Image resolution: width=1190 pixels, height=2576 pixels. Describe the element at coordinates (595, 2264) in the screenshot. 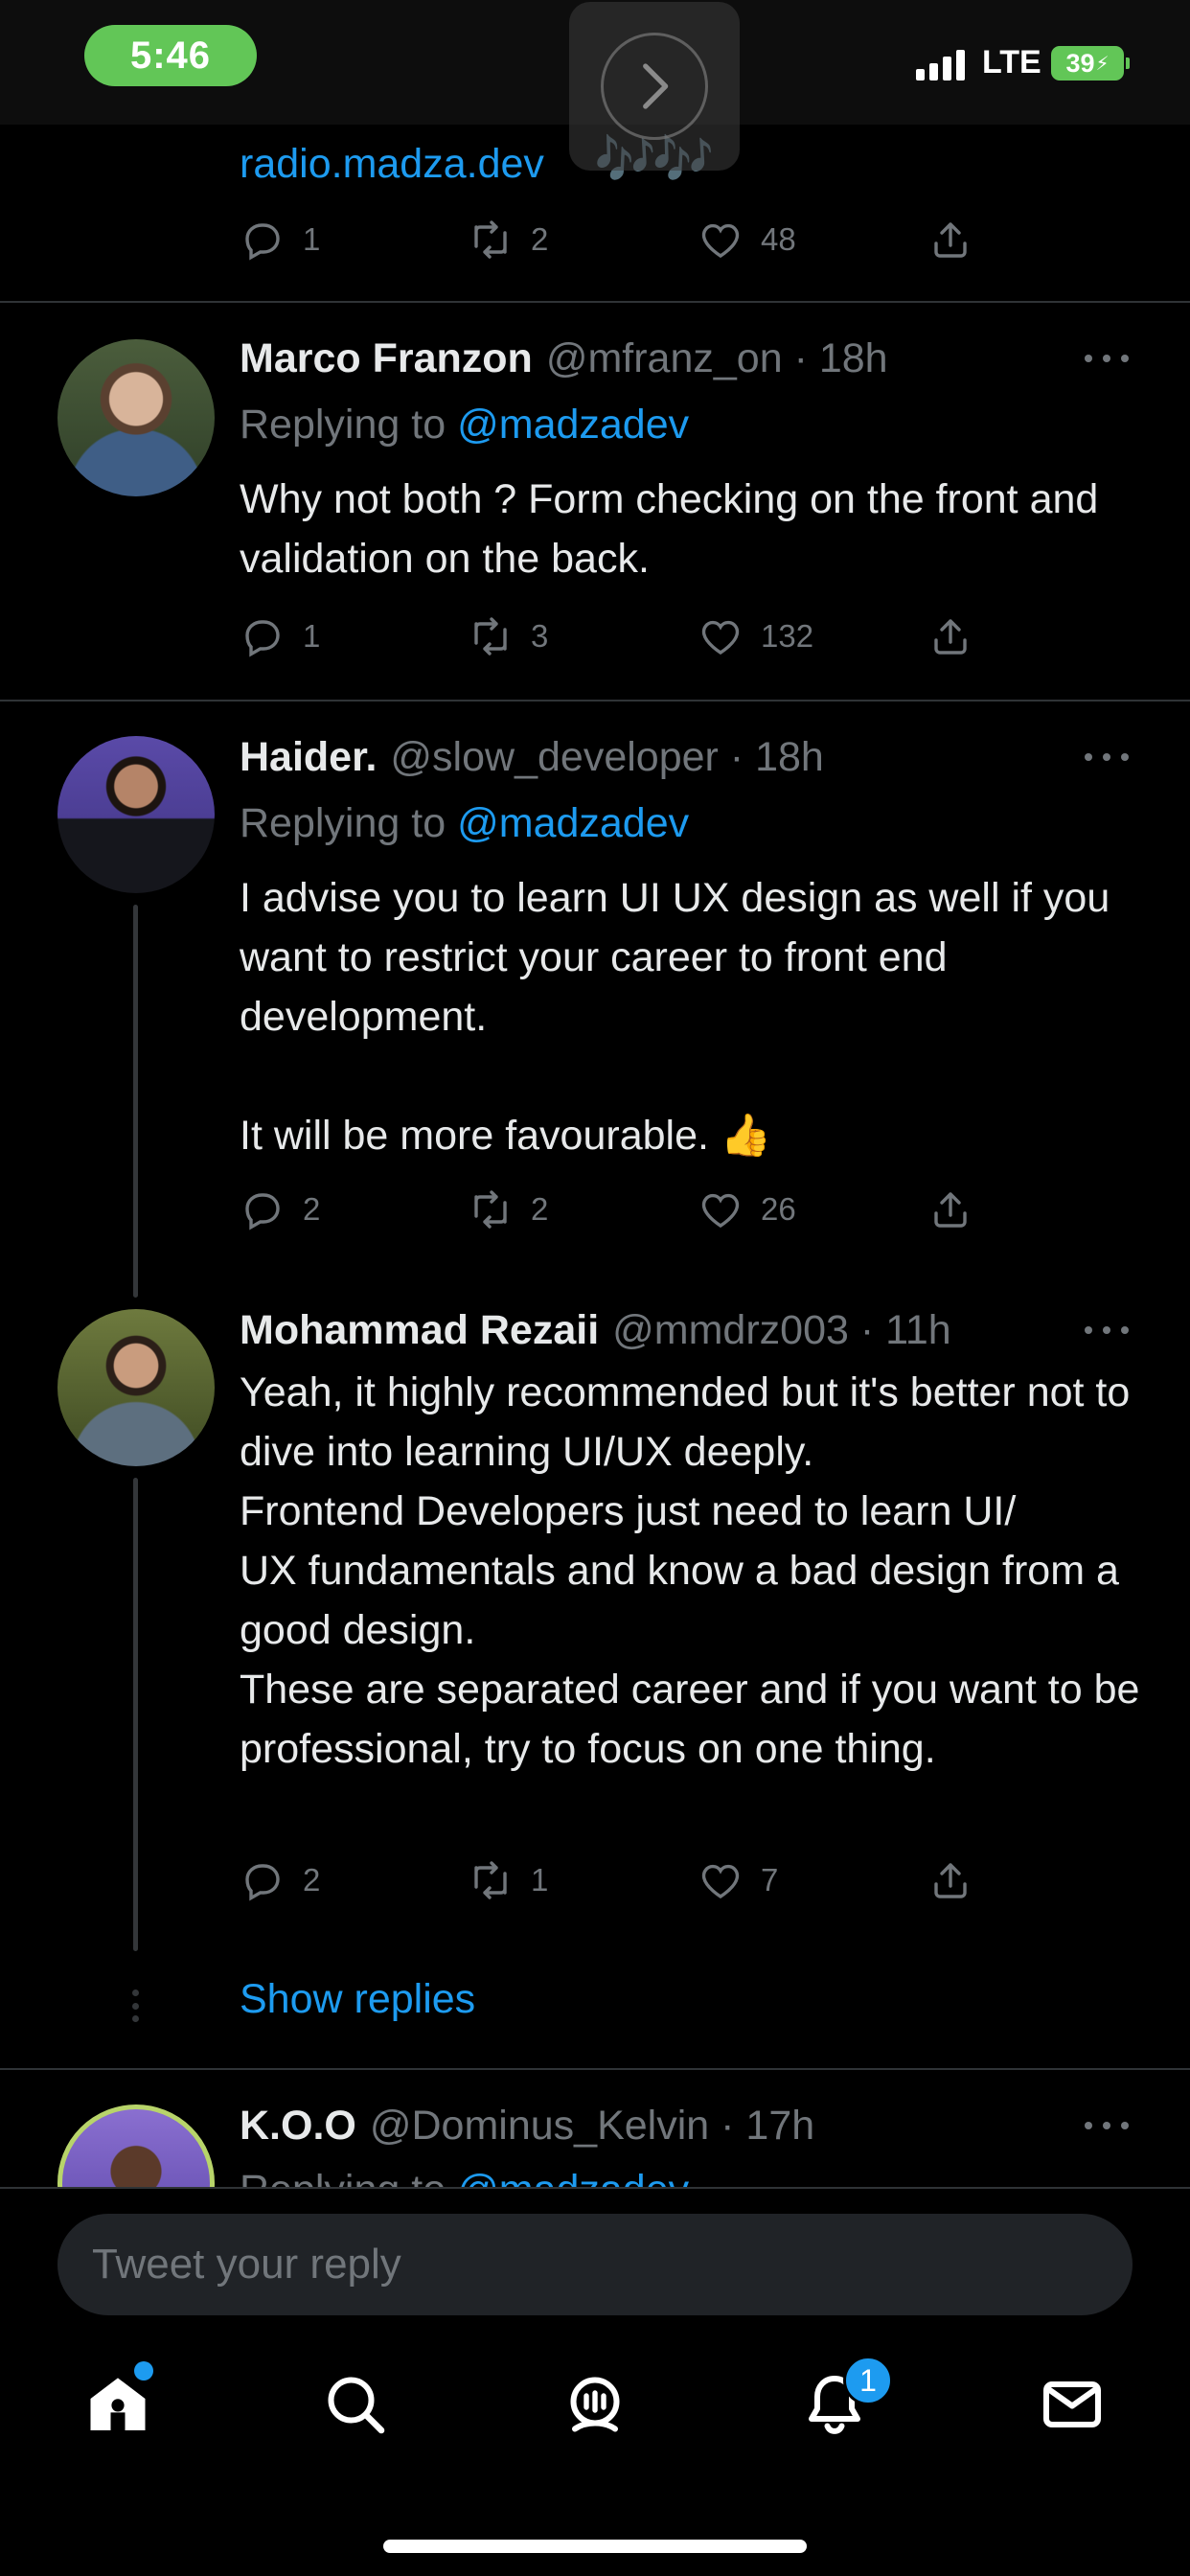

I see `tweet-reply-input` at that location.